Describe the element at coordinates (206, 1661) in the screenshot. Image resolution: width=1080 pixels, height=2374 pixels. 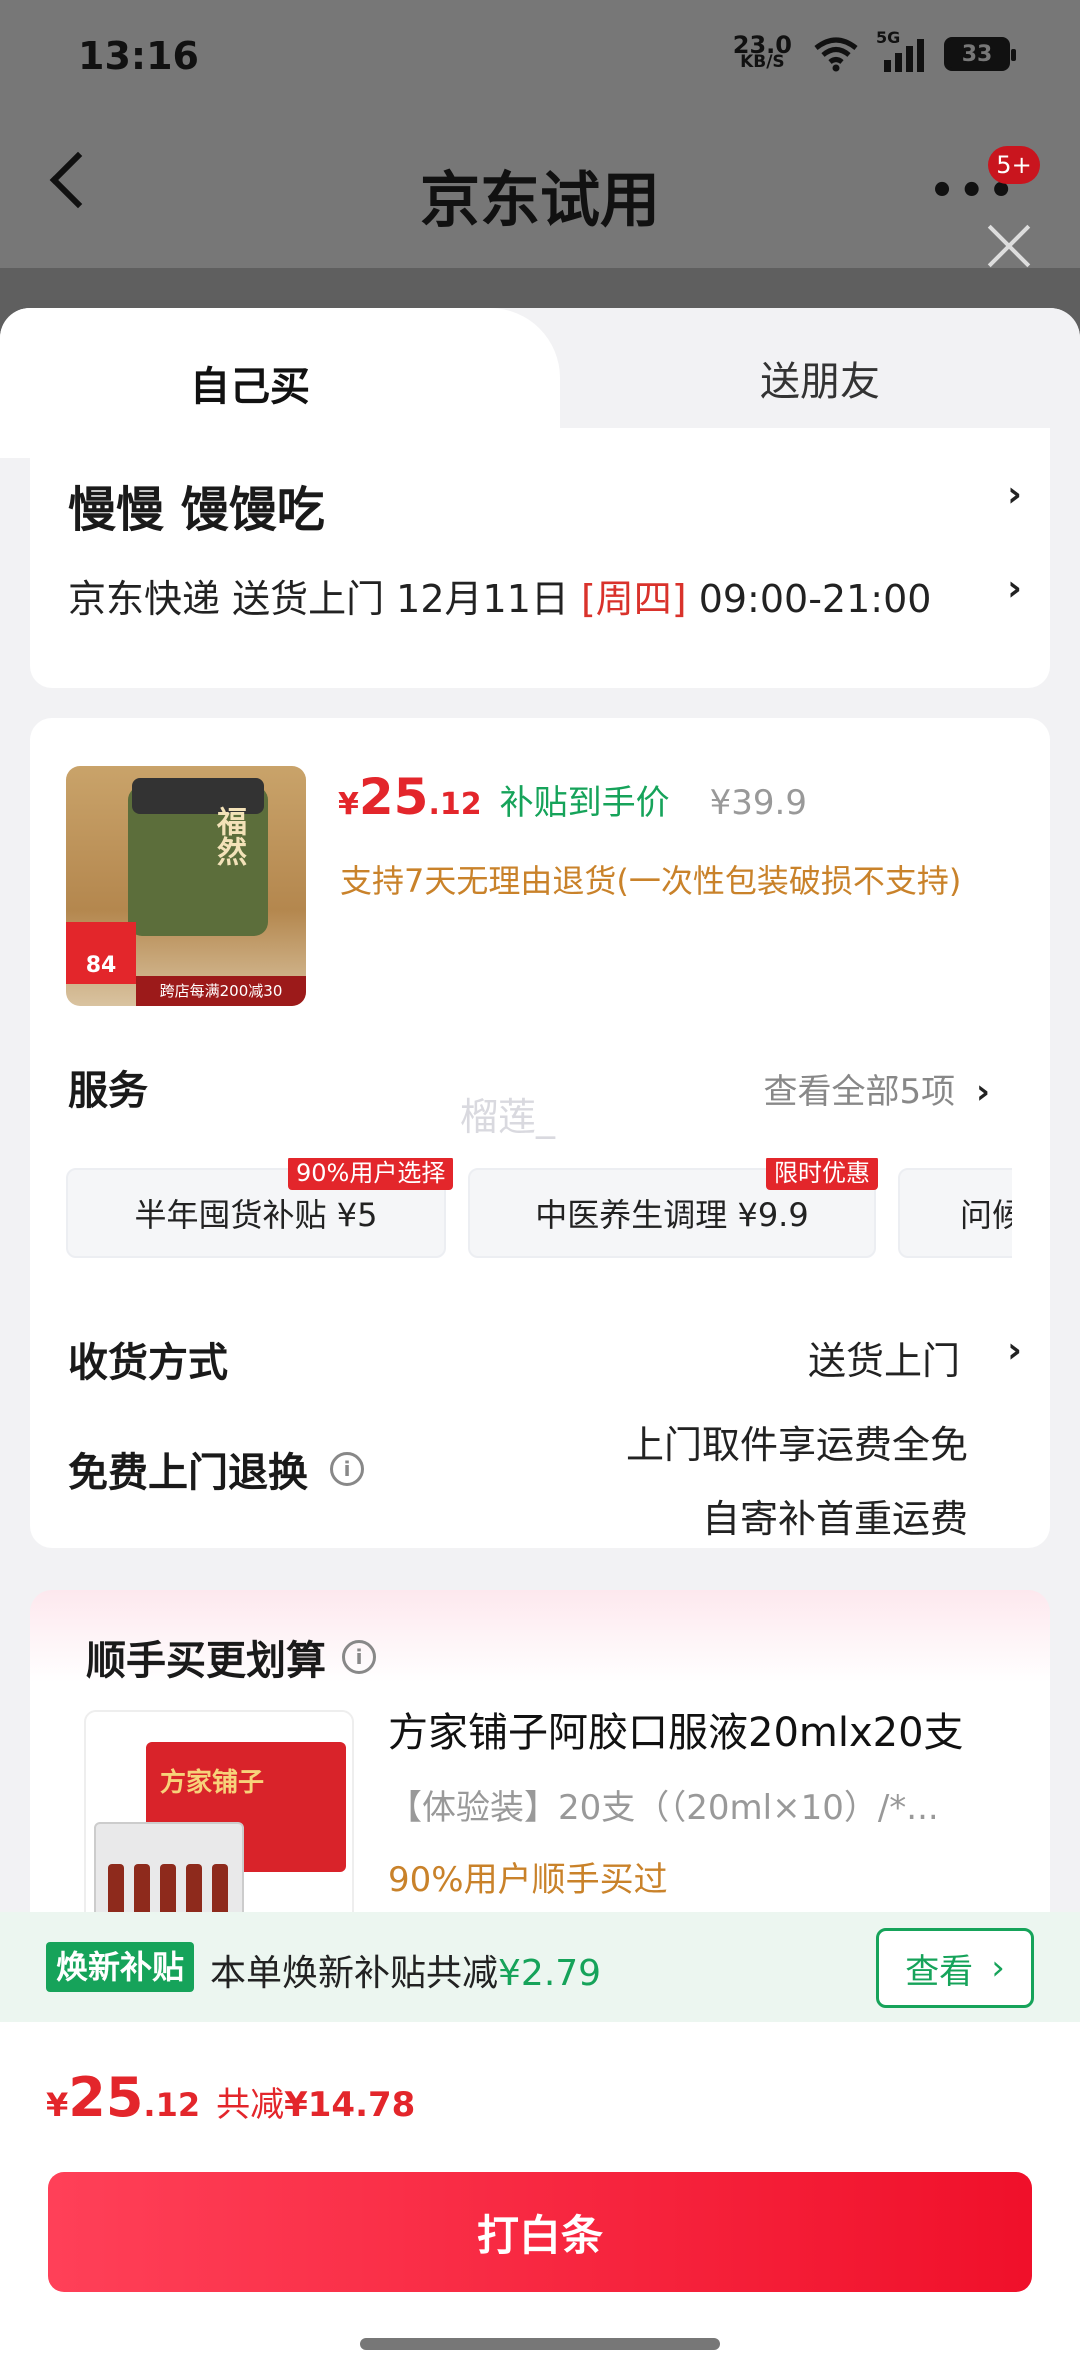
I see `addon-title: 顺手买更划算` at that location.